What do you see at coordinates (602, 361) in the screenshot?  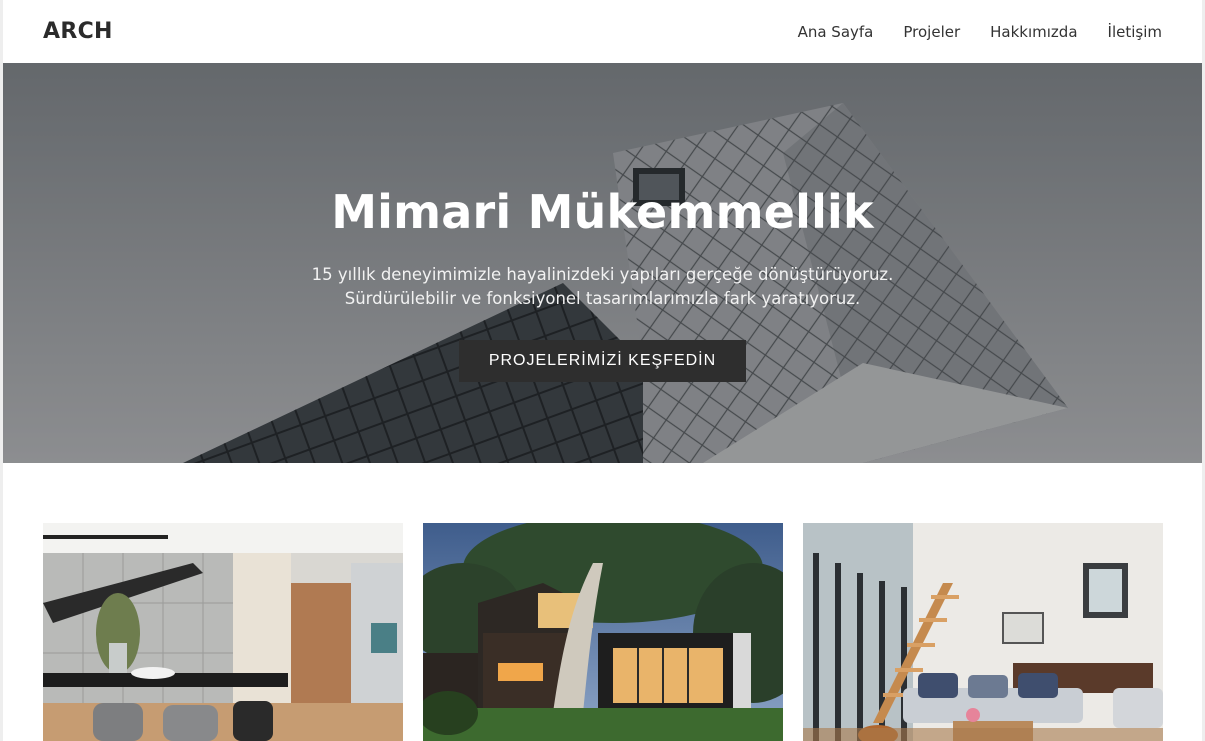 I see `explore-projects-button: PROJELERİMİZİ KEŞFEDİN` at bounding box center [602, 361].